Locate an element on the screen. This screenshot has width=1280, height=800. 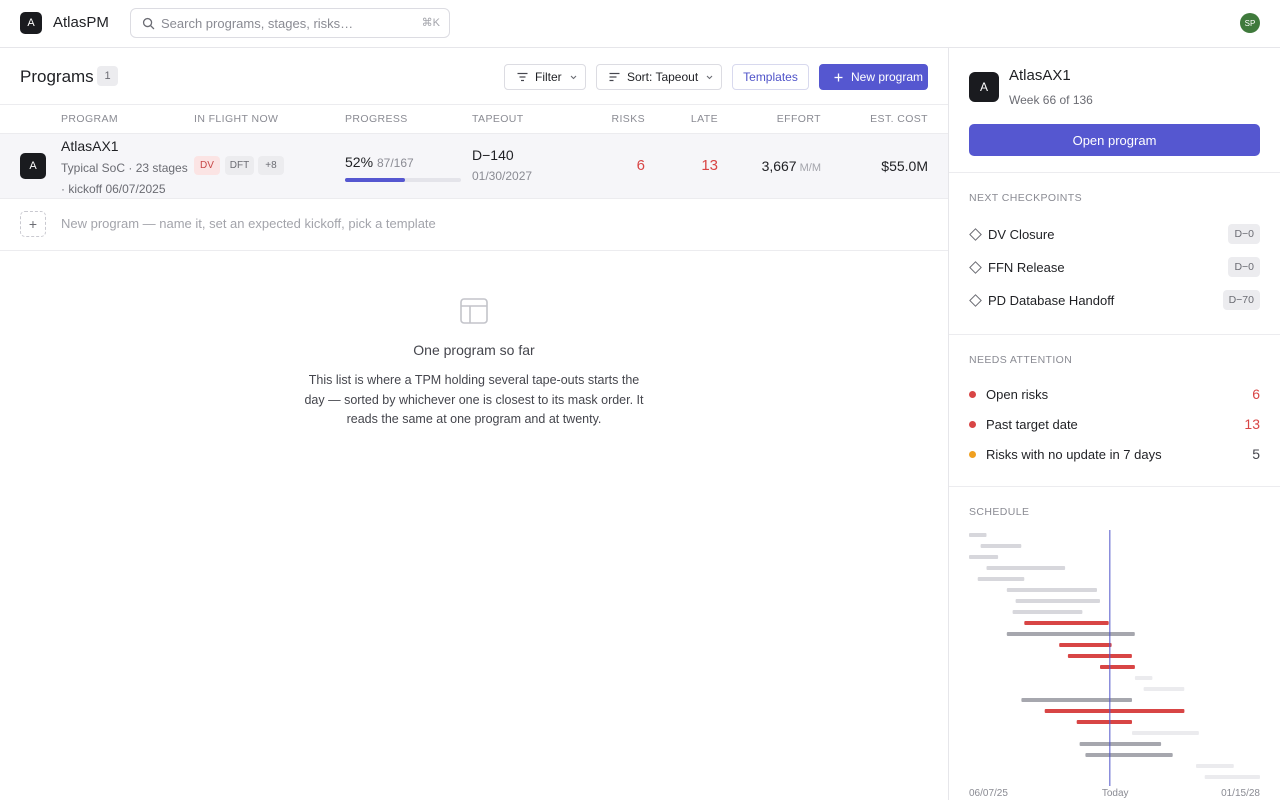
new-program-button: New program is located at coordinates (873, 77).